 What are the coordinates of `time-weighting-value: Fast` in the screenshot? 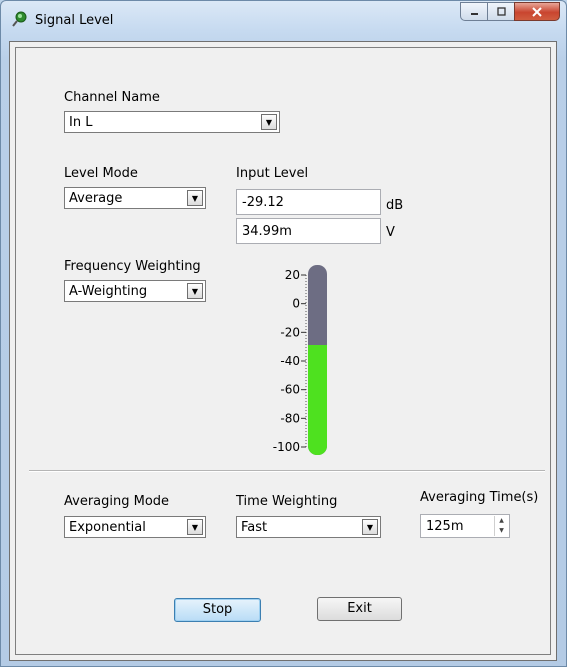 It's located at (254, 527).